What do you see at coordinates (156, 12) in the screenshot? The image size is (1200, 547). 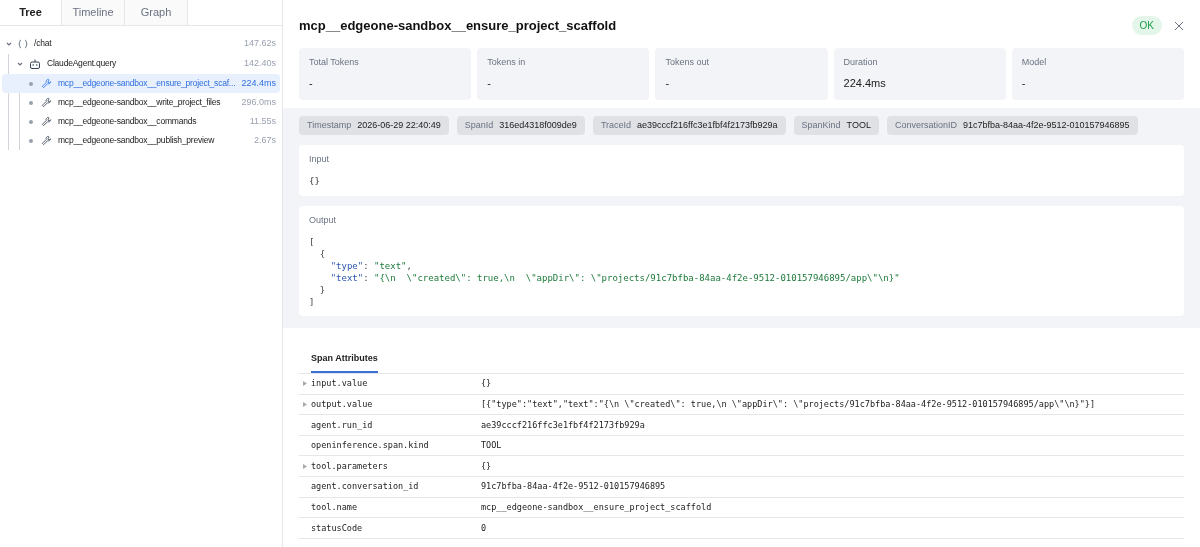 I see `tab: Graph` at bounding box center [156, 12].